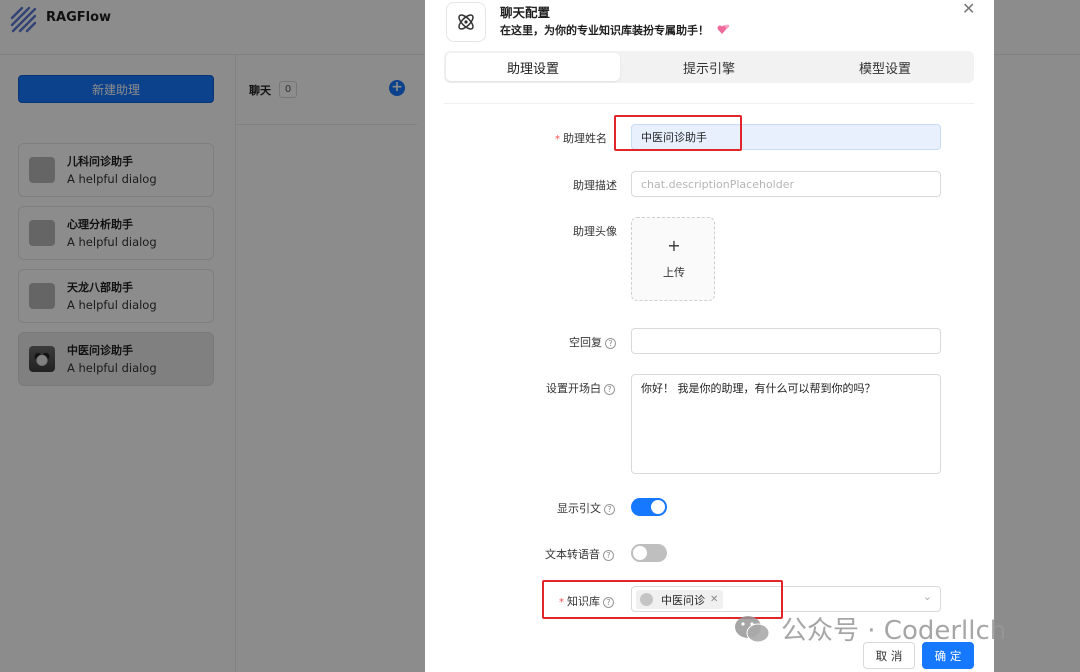  I want to click on atom-icon, so click(466, 22).